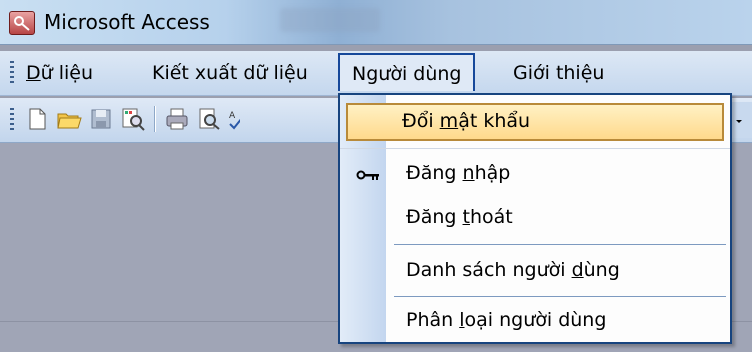 The image size is (752, 352). Describe the element at coordinates (459, 217) in the screenshot. I see `menu-item-label: Đăng thoát` at that location.